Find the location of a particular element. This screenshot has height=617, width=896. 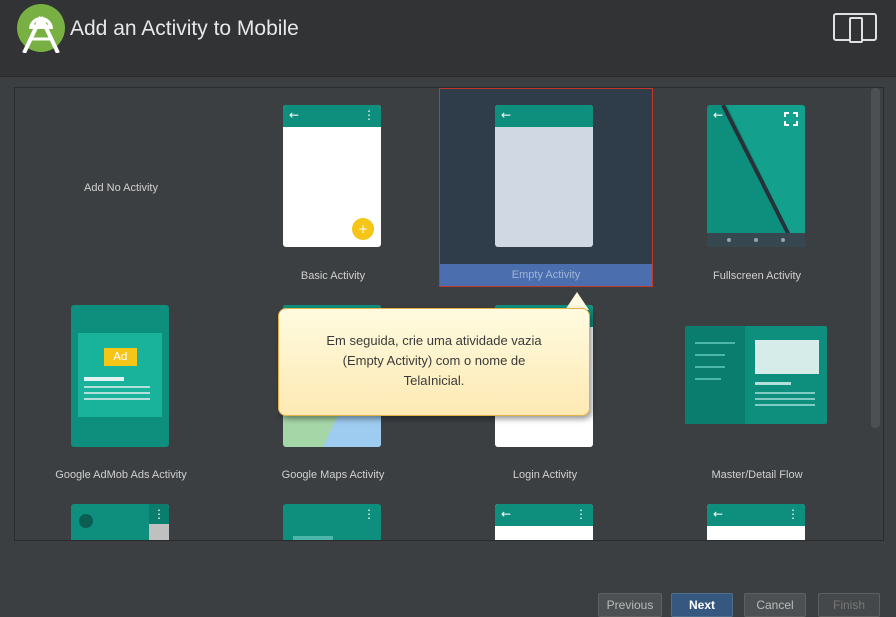

tile-admob-activity: Ad Google AdMob Ads Activity is located at coordinates (121, 393).